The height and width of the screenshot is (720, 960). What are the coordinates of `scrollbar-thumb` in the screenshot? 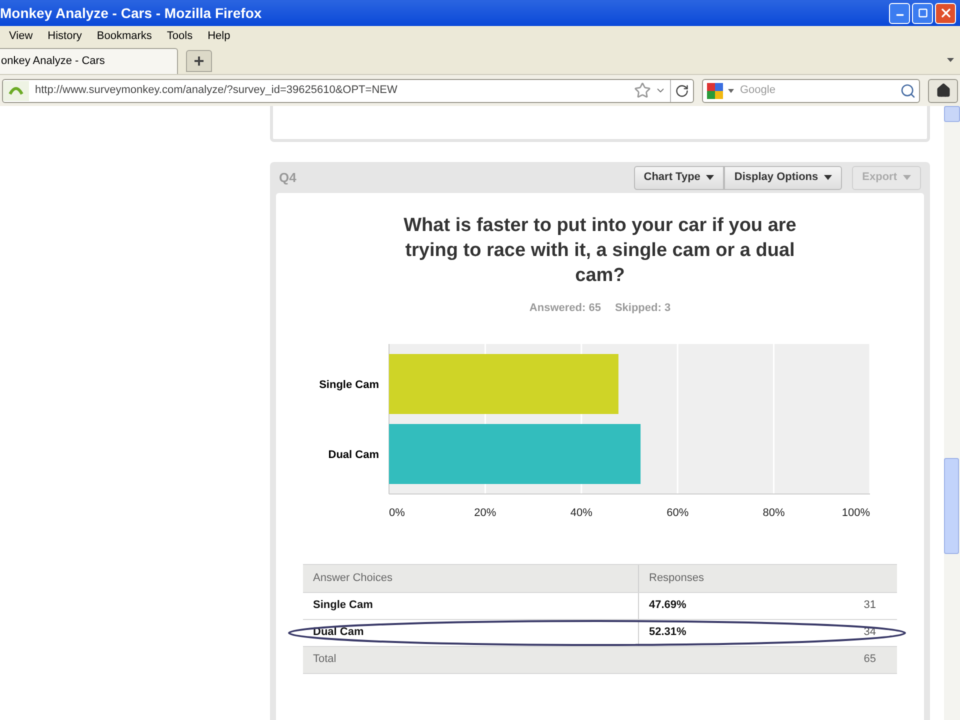 It's located at (951, 506).